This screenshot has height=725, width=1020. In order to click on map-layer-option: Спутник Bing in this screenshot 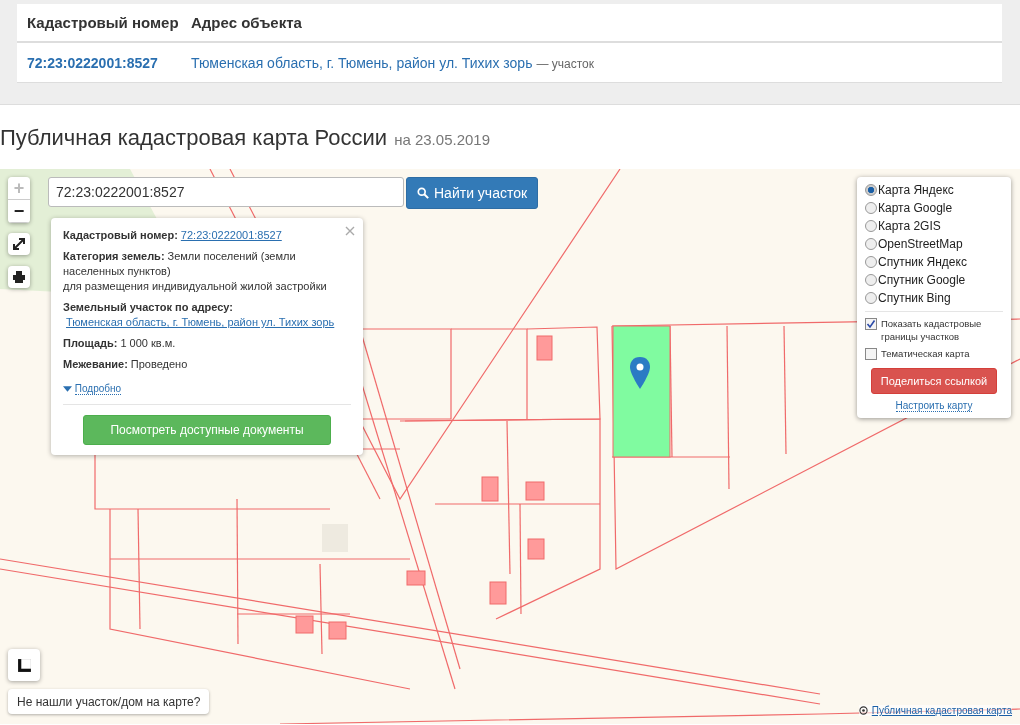, I will do `click(934, 298)`.